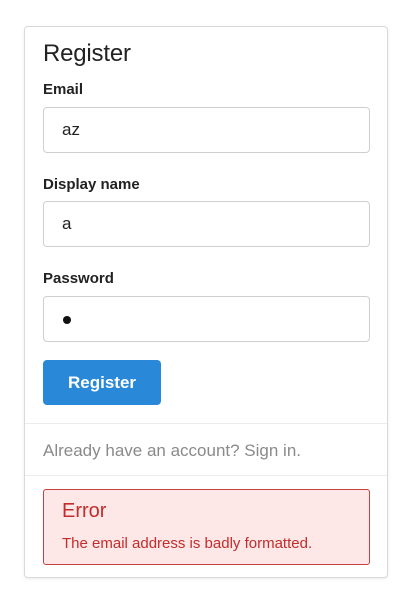 The height and width of the screenshot is (610, 417). Describe the element at coordinates (87, 53) in the screenshot. I see `page-title: Register` at that location.